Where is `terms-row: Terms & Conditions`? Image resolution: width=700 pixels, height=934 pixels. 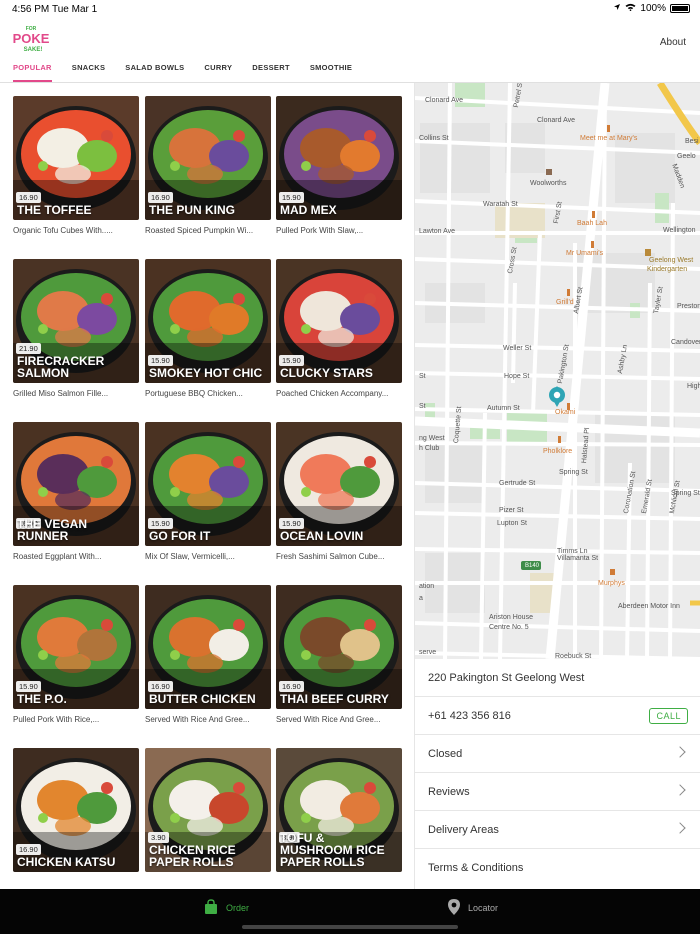 terms-row: Terms & Conditions is located at coordinates (557, 868).